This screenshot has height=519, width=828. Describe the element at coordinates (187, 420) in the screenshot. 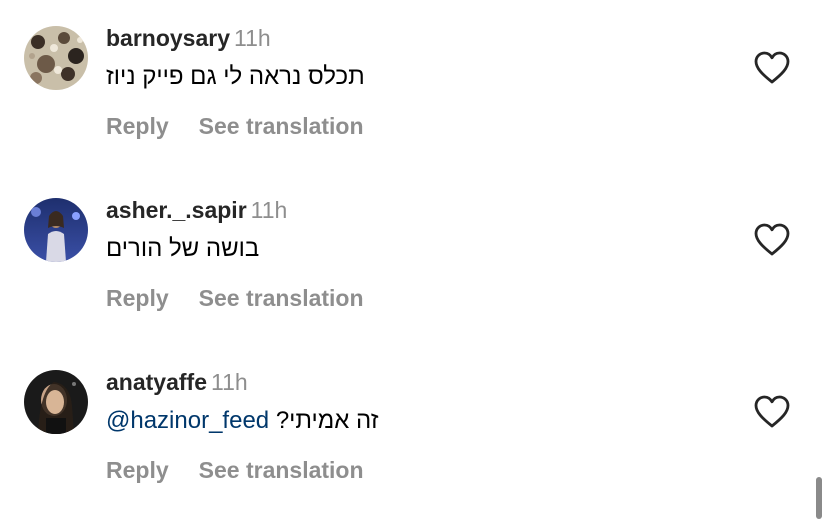

I see `mention-link: @hazinor_feed` at that location.